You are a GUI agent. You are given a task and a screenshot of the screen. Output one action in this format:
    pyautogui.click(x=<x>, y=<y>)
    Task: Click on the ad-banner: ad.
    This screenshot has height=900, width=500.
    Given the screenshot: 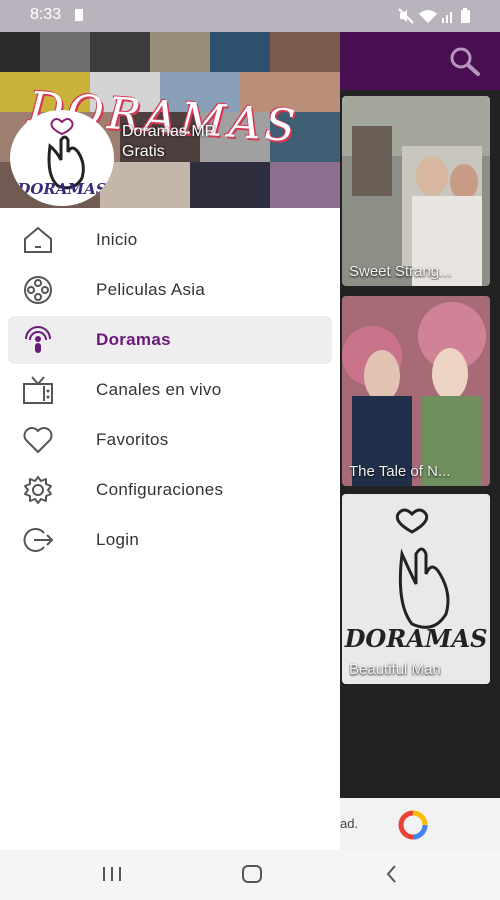 What is the action you would take?
    pyautogui.click(x=420, y=824)
    